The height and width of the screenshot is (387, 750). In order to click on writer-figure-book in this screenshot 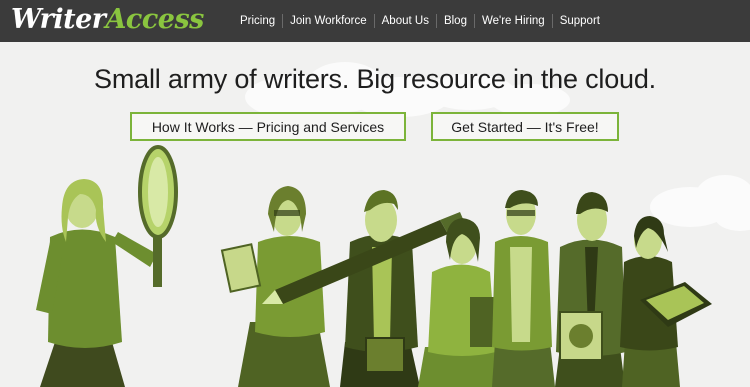, I will do `click(666, 301)`.